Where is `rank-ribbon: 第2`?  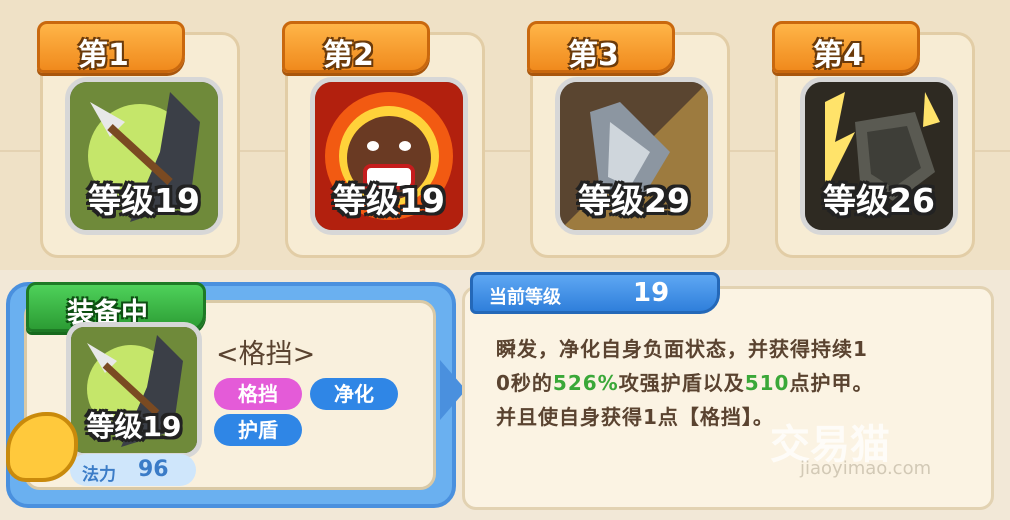
rank-ribbon: 第2 is located at coordinates (356, 47).